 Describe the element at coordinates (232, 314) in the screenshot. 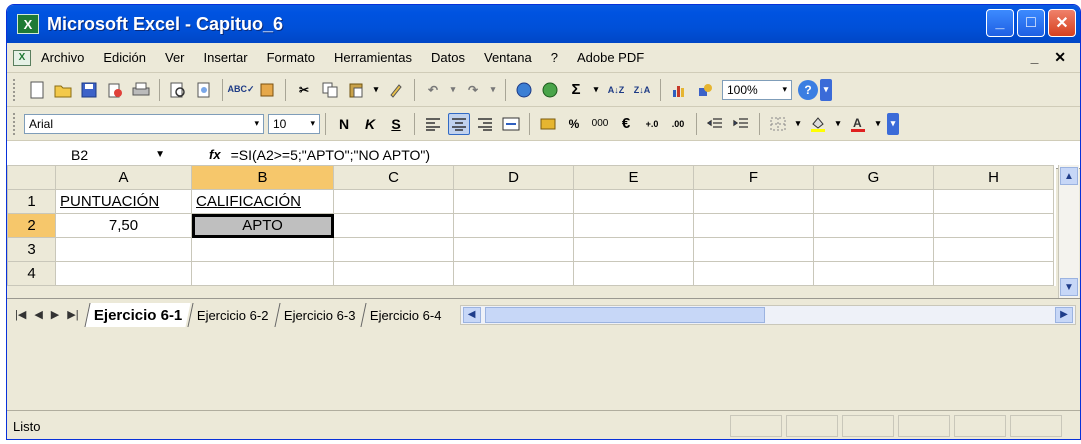

I see `tab-ejercicio-6-2: Ejercicio 6-2` at that location.